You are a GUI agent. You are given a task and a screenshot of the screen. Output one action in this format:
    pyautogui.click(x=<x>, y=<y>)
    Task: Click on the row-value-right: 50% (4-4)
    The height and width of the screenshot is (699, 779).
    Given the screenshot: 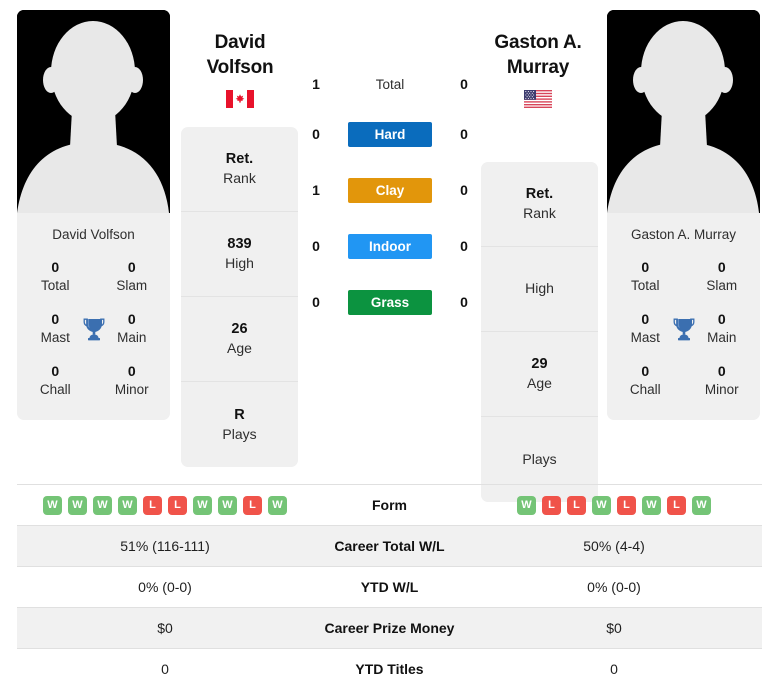 What is the action you would take?
    pyautogui.click(x=614, y=546)
    